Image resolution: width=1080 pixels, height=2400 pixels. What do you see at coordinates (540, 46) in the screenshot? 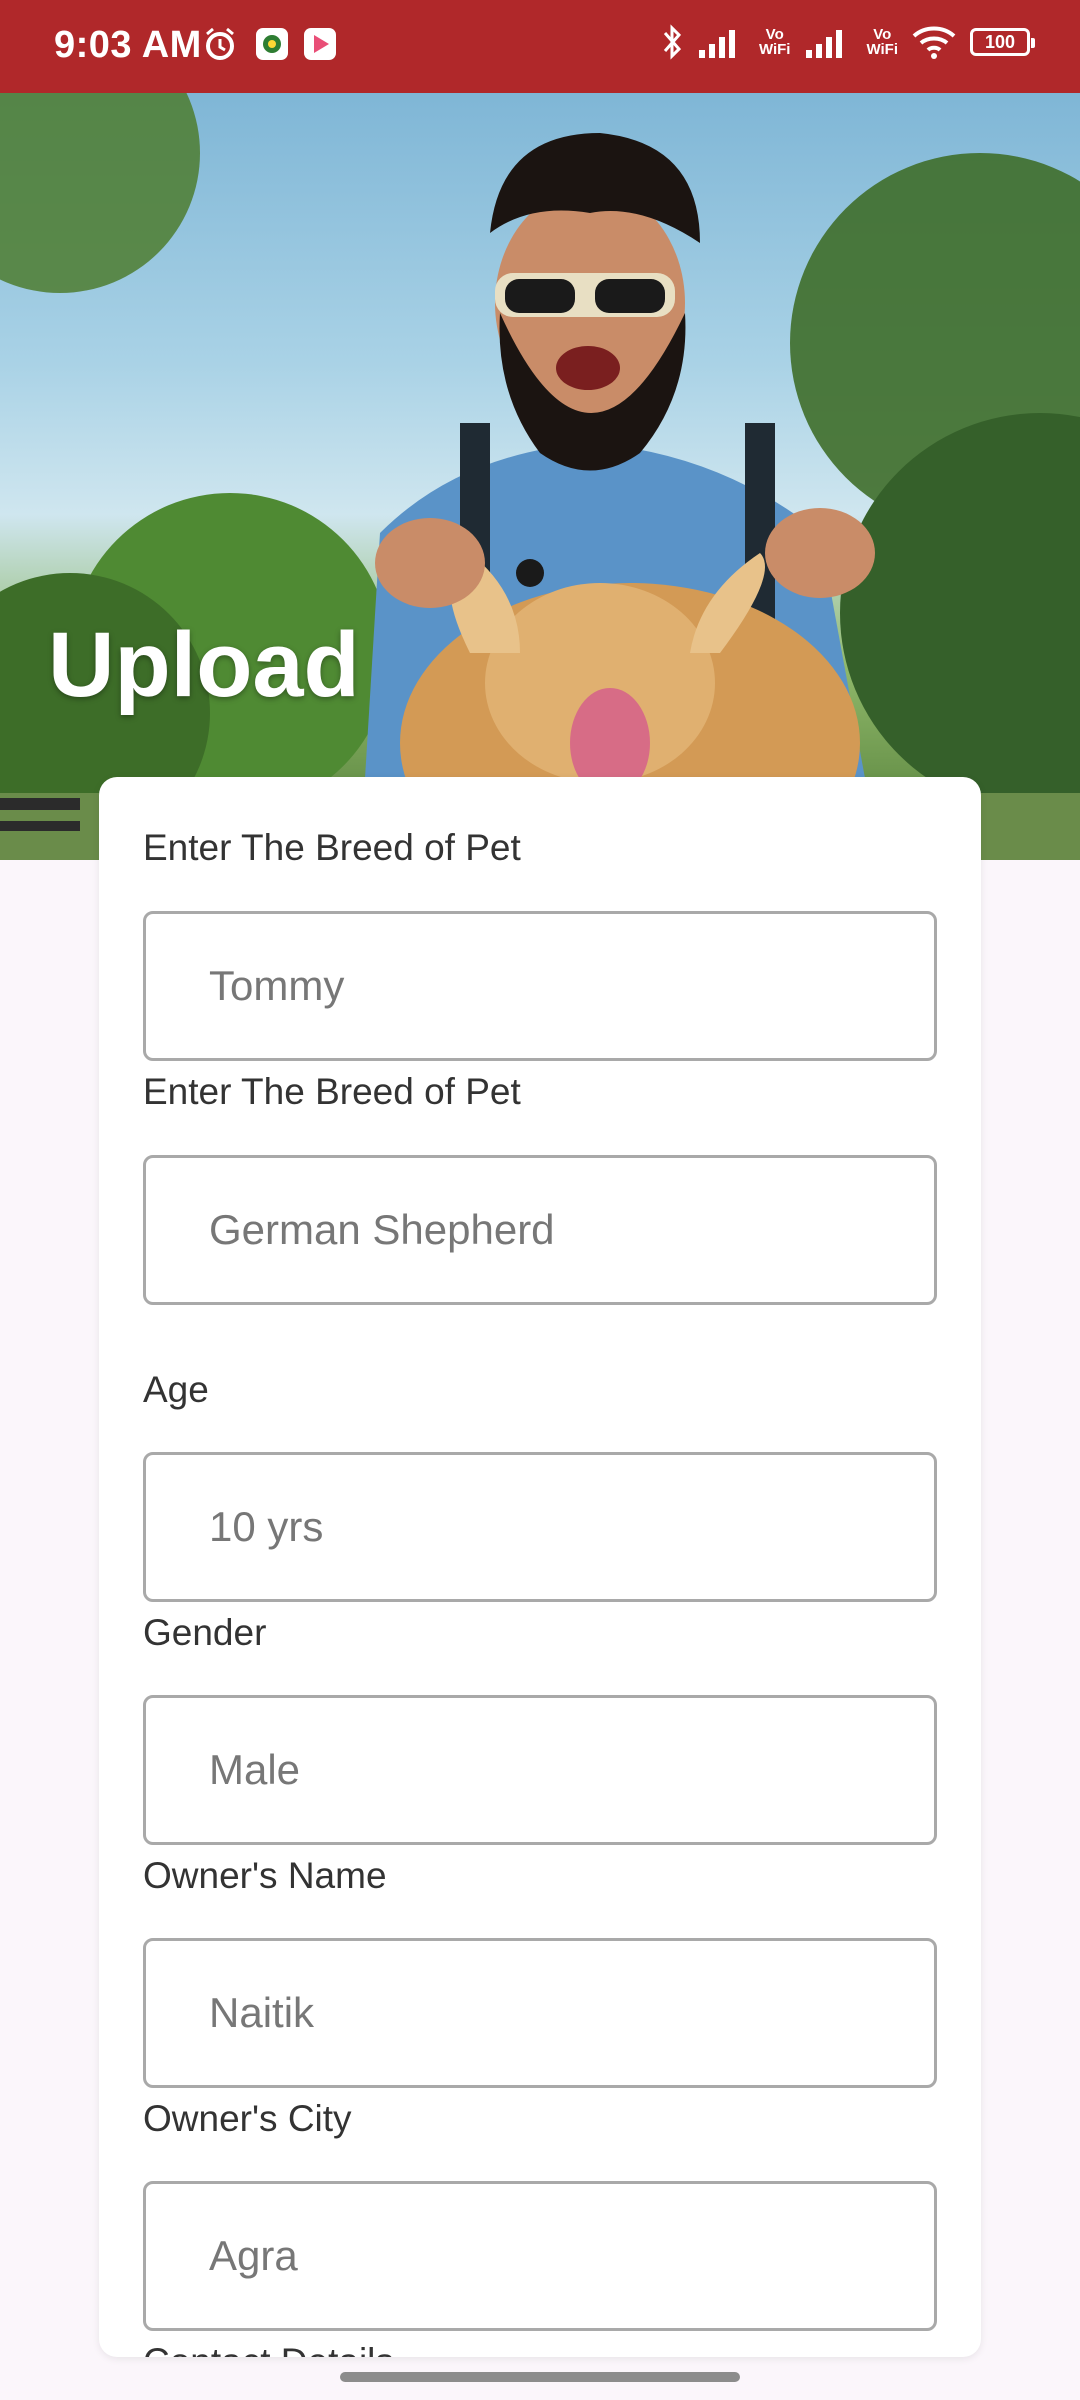
I see `status-bar: 9:03 AM Vo WiFi Vo WiFi 100` at bounding box center [540, 46].